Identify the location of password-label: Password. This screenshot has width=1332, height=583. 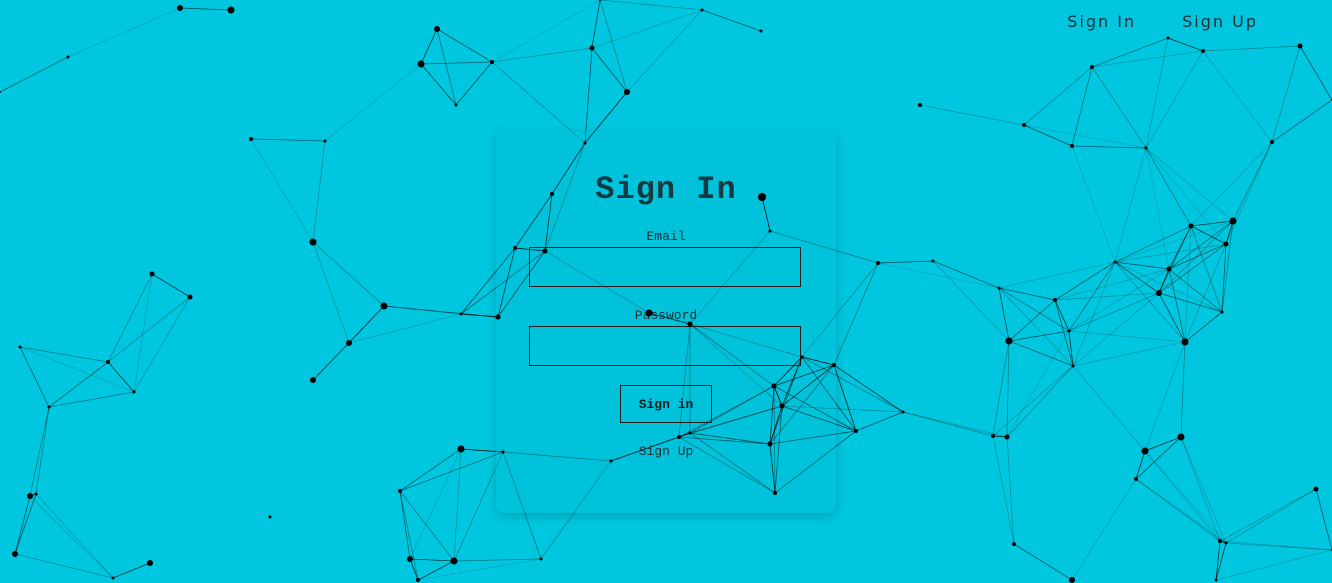
(666, 315).